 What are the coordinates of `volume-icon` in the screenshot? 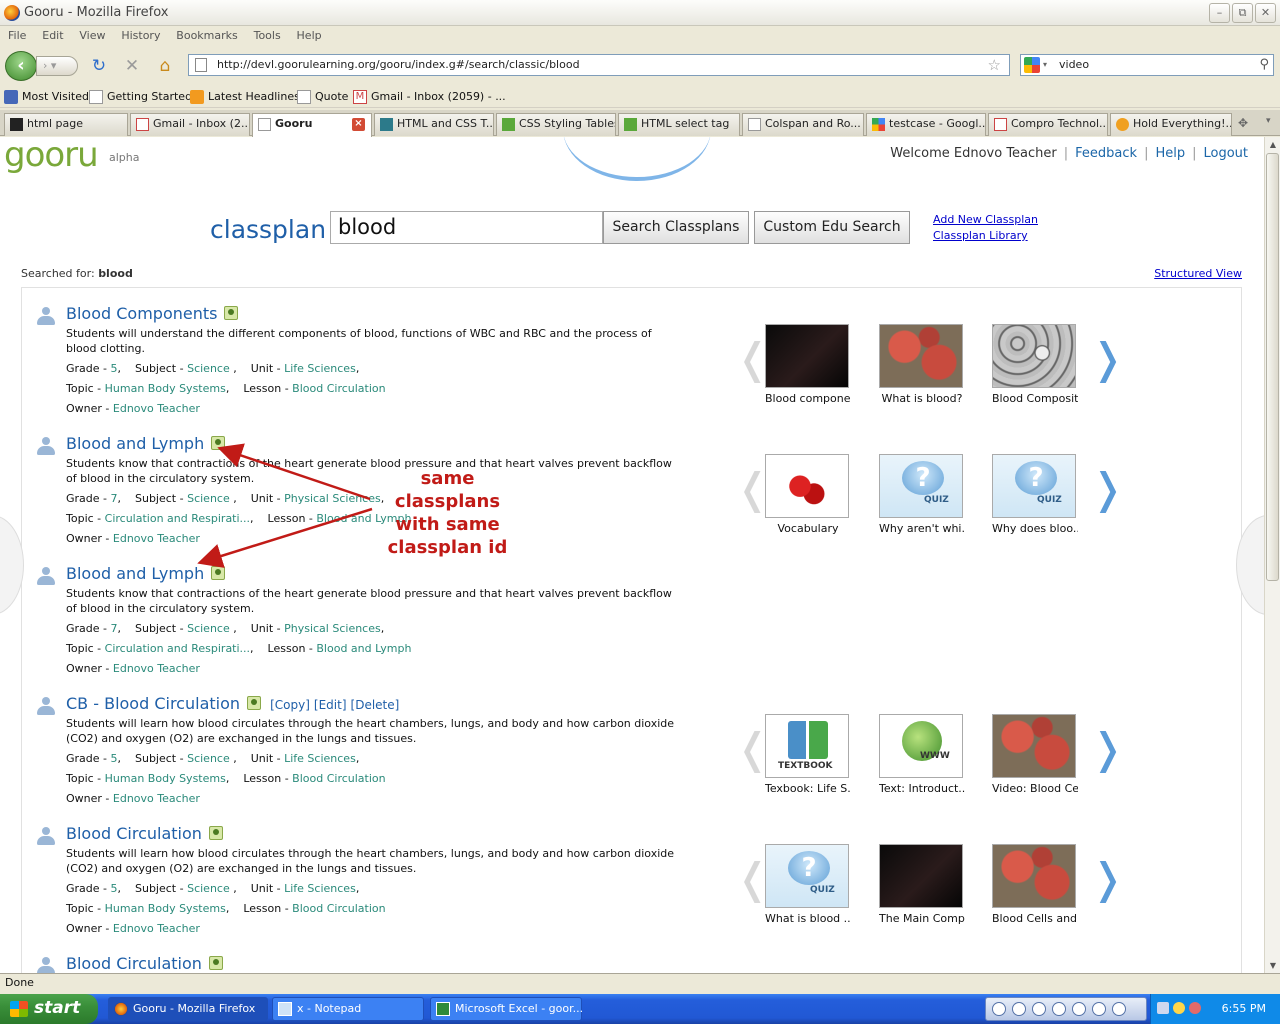 It's located at (1119, 1009).